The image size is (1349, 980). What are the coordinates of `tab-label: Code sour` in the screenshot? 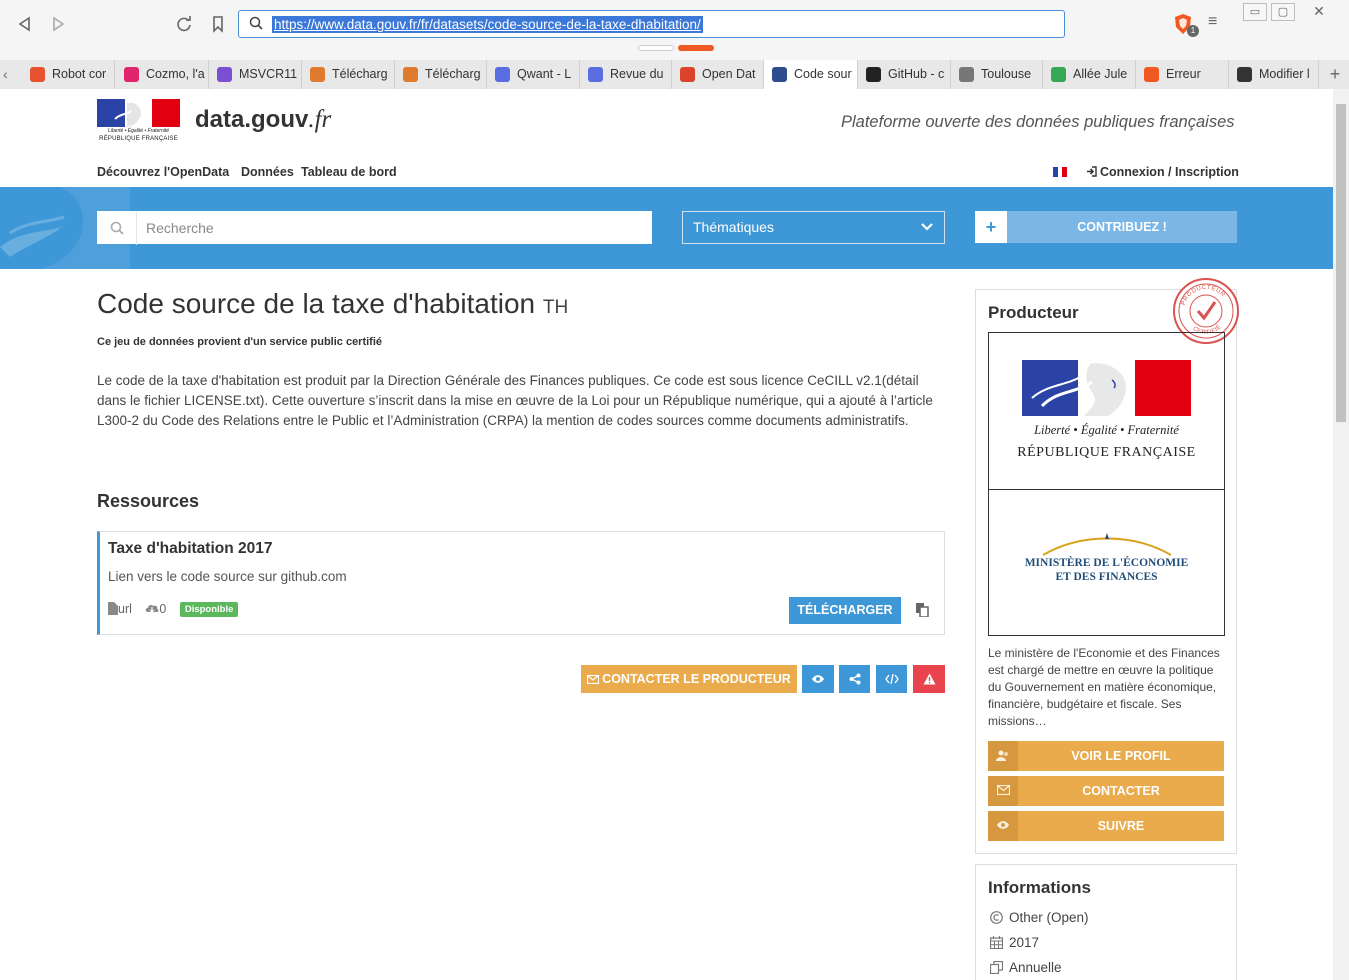 It's located at (823, 74).